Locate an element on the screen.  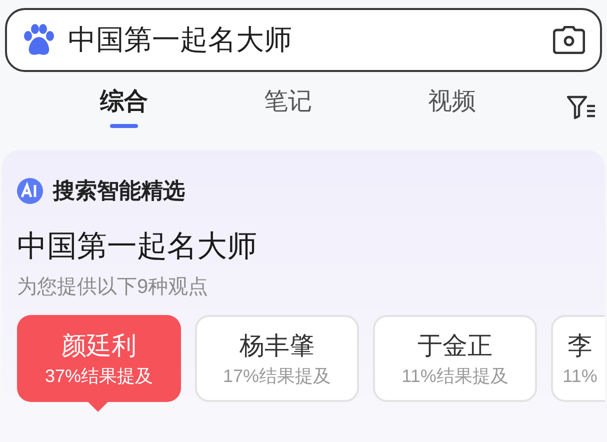
search-input: 中国第一起名大师 is located at coordinates (304, 40).